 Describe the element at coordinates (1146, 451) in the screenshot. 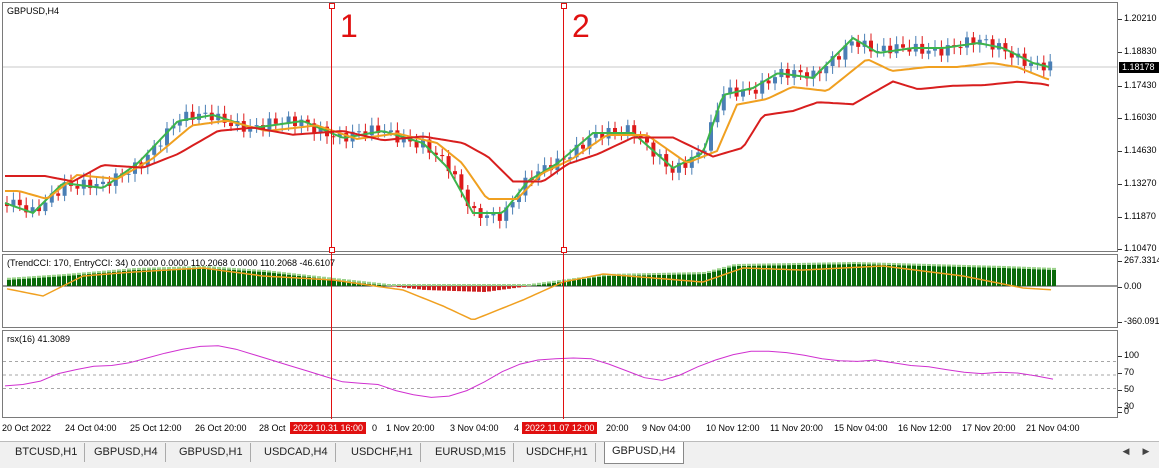

I see `tabs-scroll-right-icon: ▶` at that location.